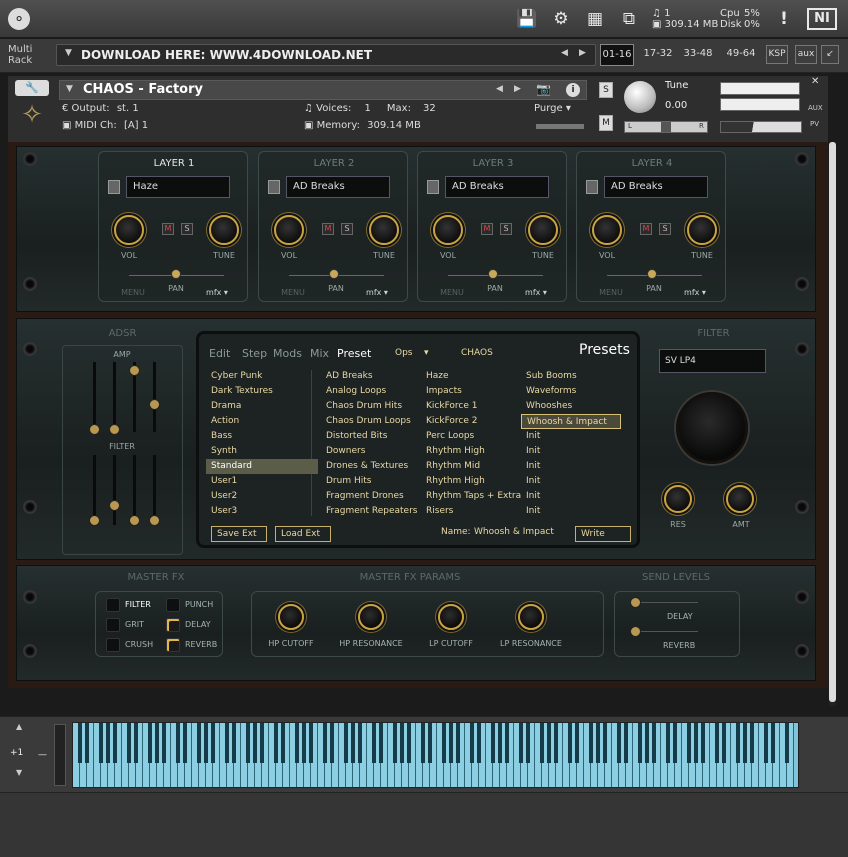 The height and width of the screenshot is (857, 848). Describe the element at coordinates (815, 108) in the screenshot. I see `aux-label: AUX` at that location.